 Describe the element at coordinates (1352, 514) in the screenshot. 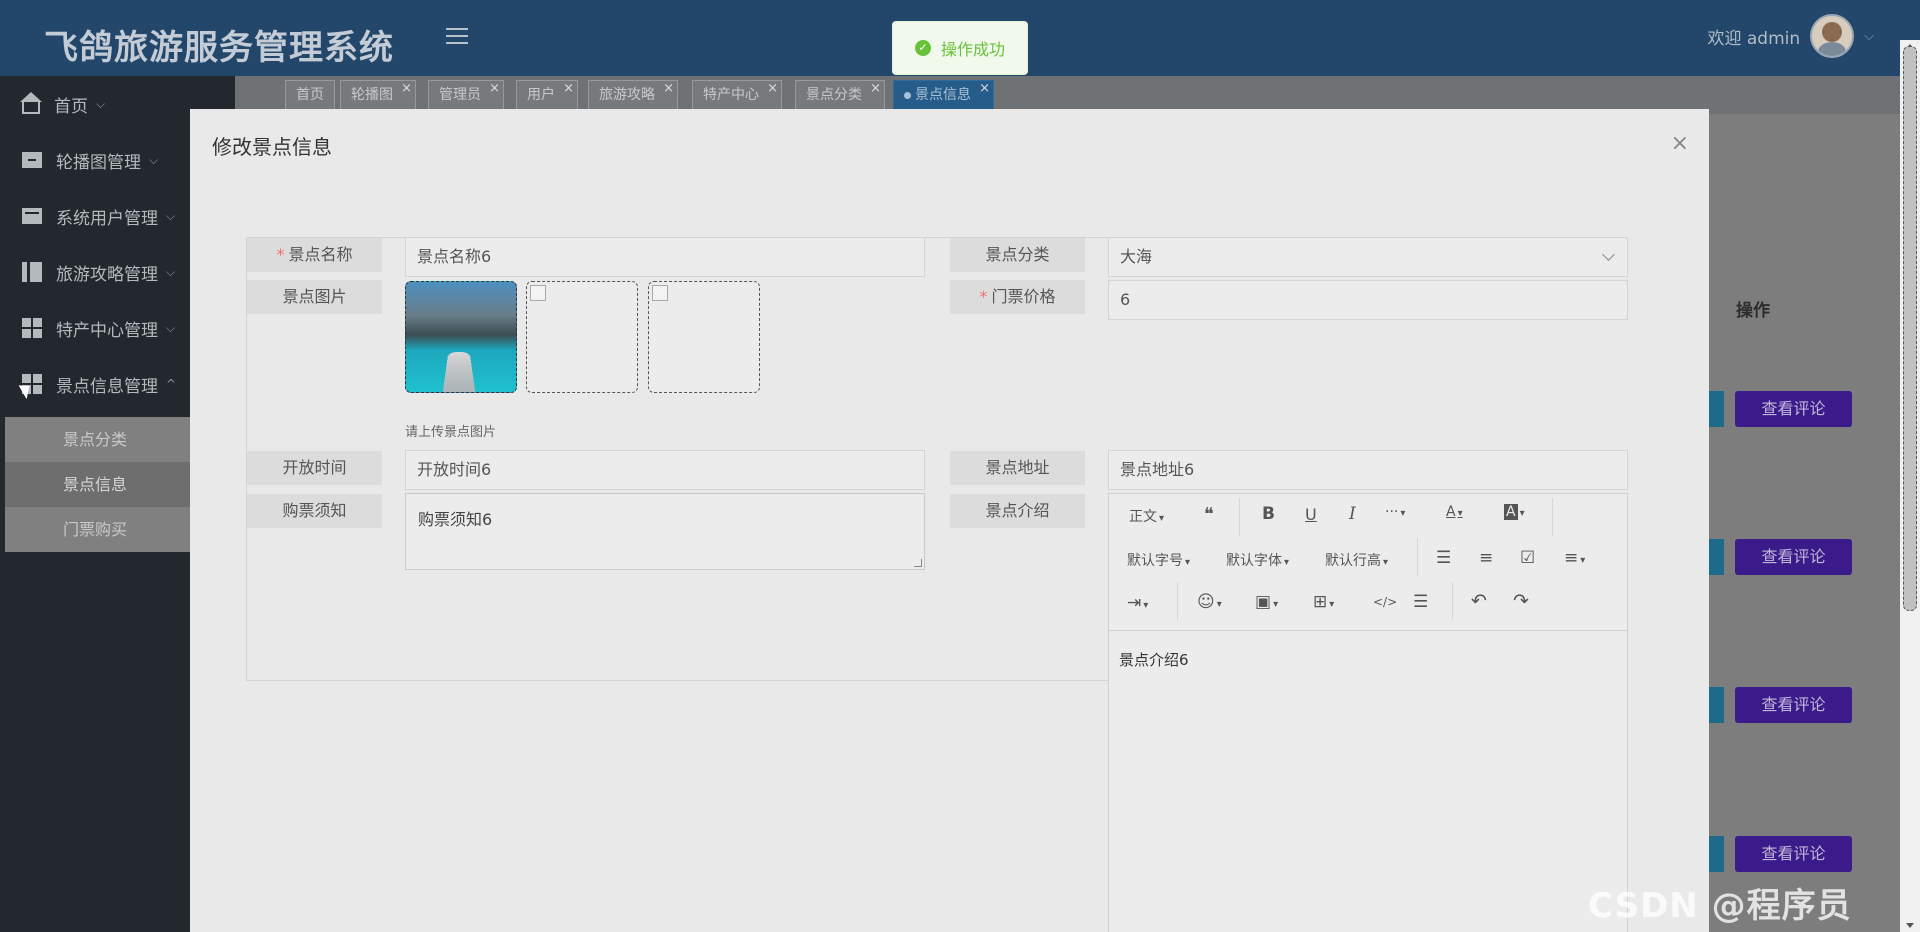

I see `italic-icon: I` at that location.